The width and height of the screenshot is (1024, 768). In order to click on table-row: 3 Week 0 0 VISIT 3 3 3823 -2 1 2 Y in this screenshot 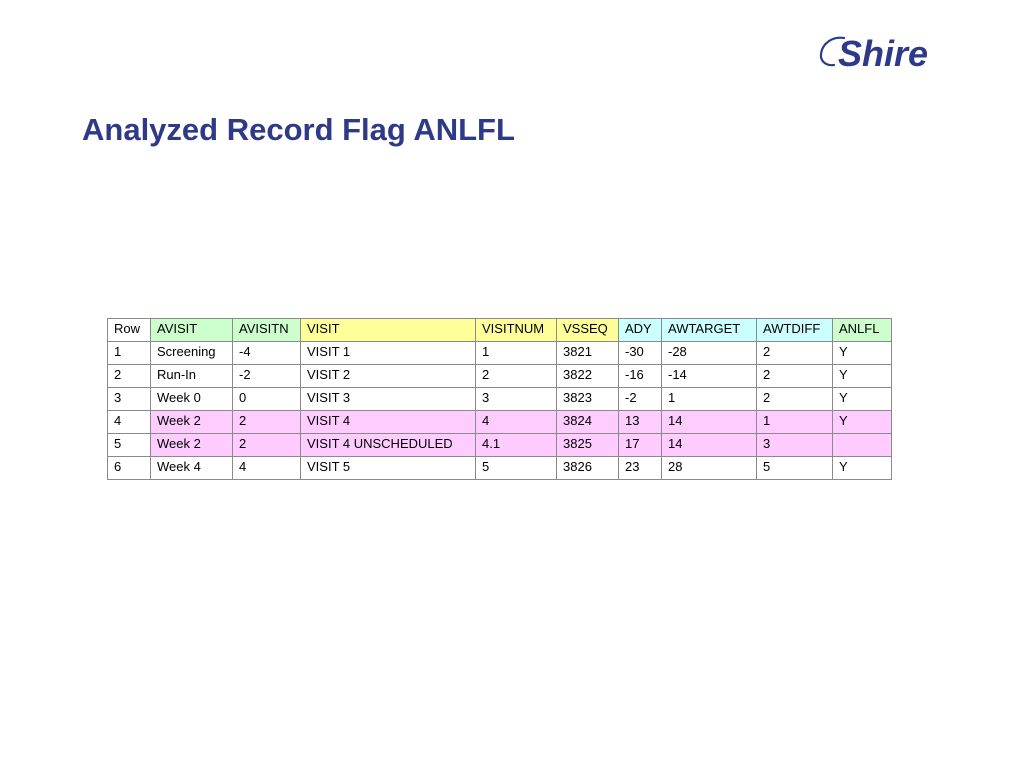, I will do `click(499, 399)`.